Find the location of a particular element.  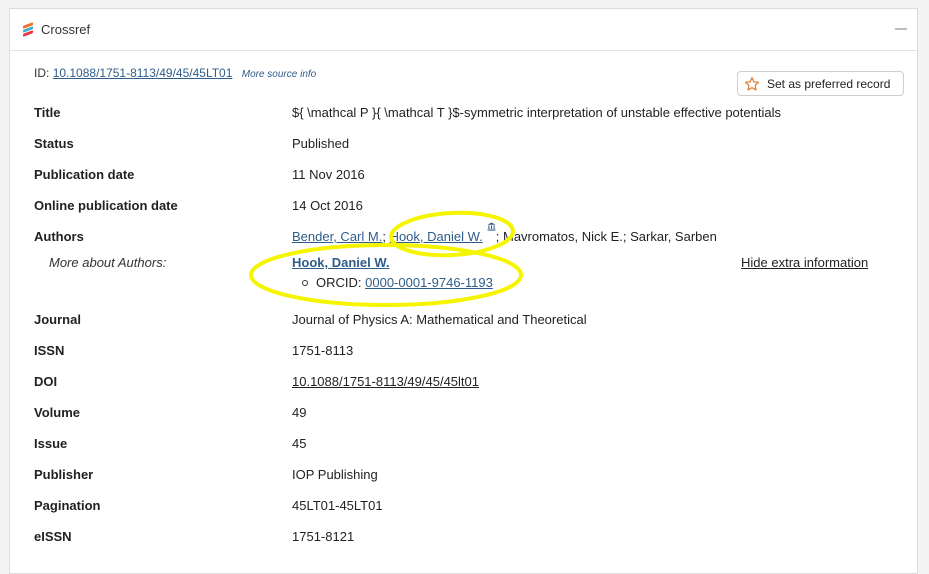

field-label: Publication date is located at coordinates (84, 174).